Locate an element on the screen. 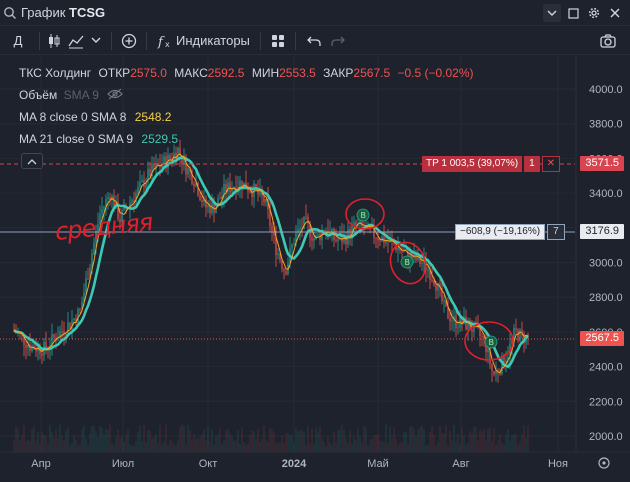 Image resolution: width=630 pixels, height=482 pixels. position-qty: 7 is located at coordinates (556, 232).